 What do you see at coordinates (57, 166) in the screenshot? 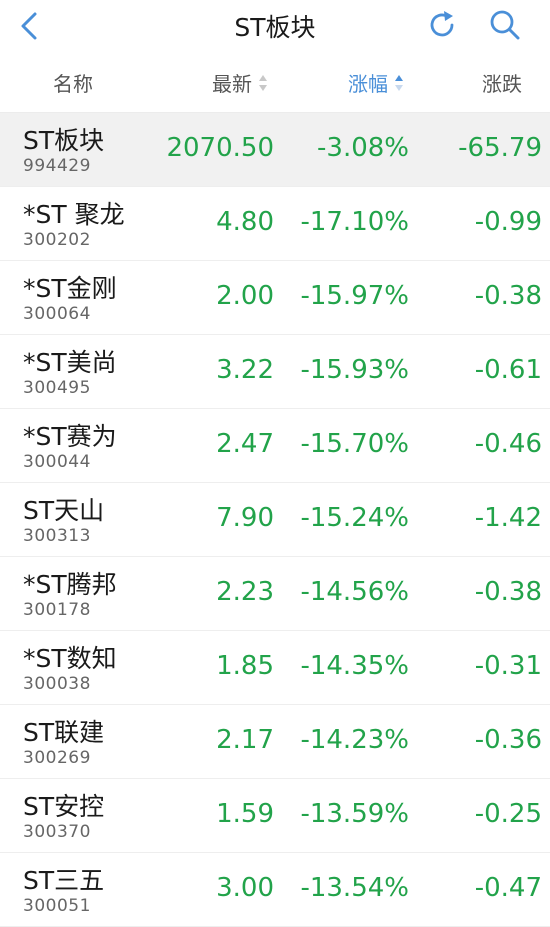
I see `stock-code: 994429` at bounding box center [57, 166].